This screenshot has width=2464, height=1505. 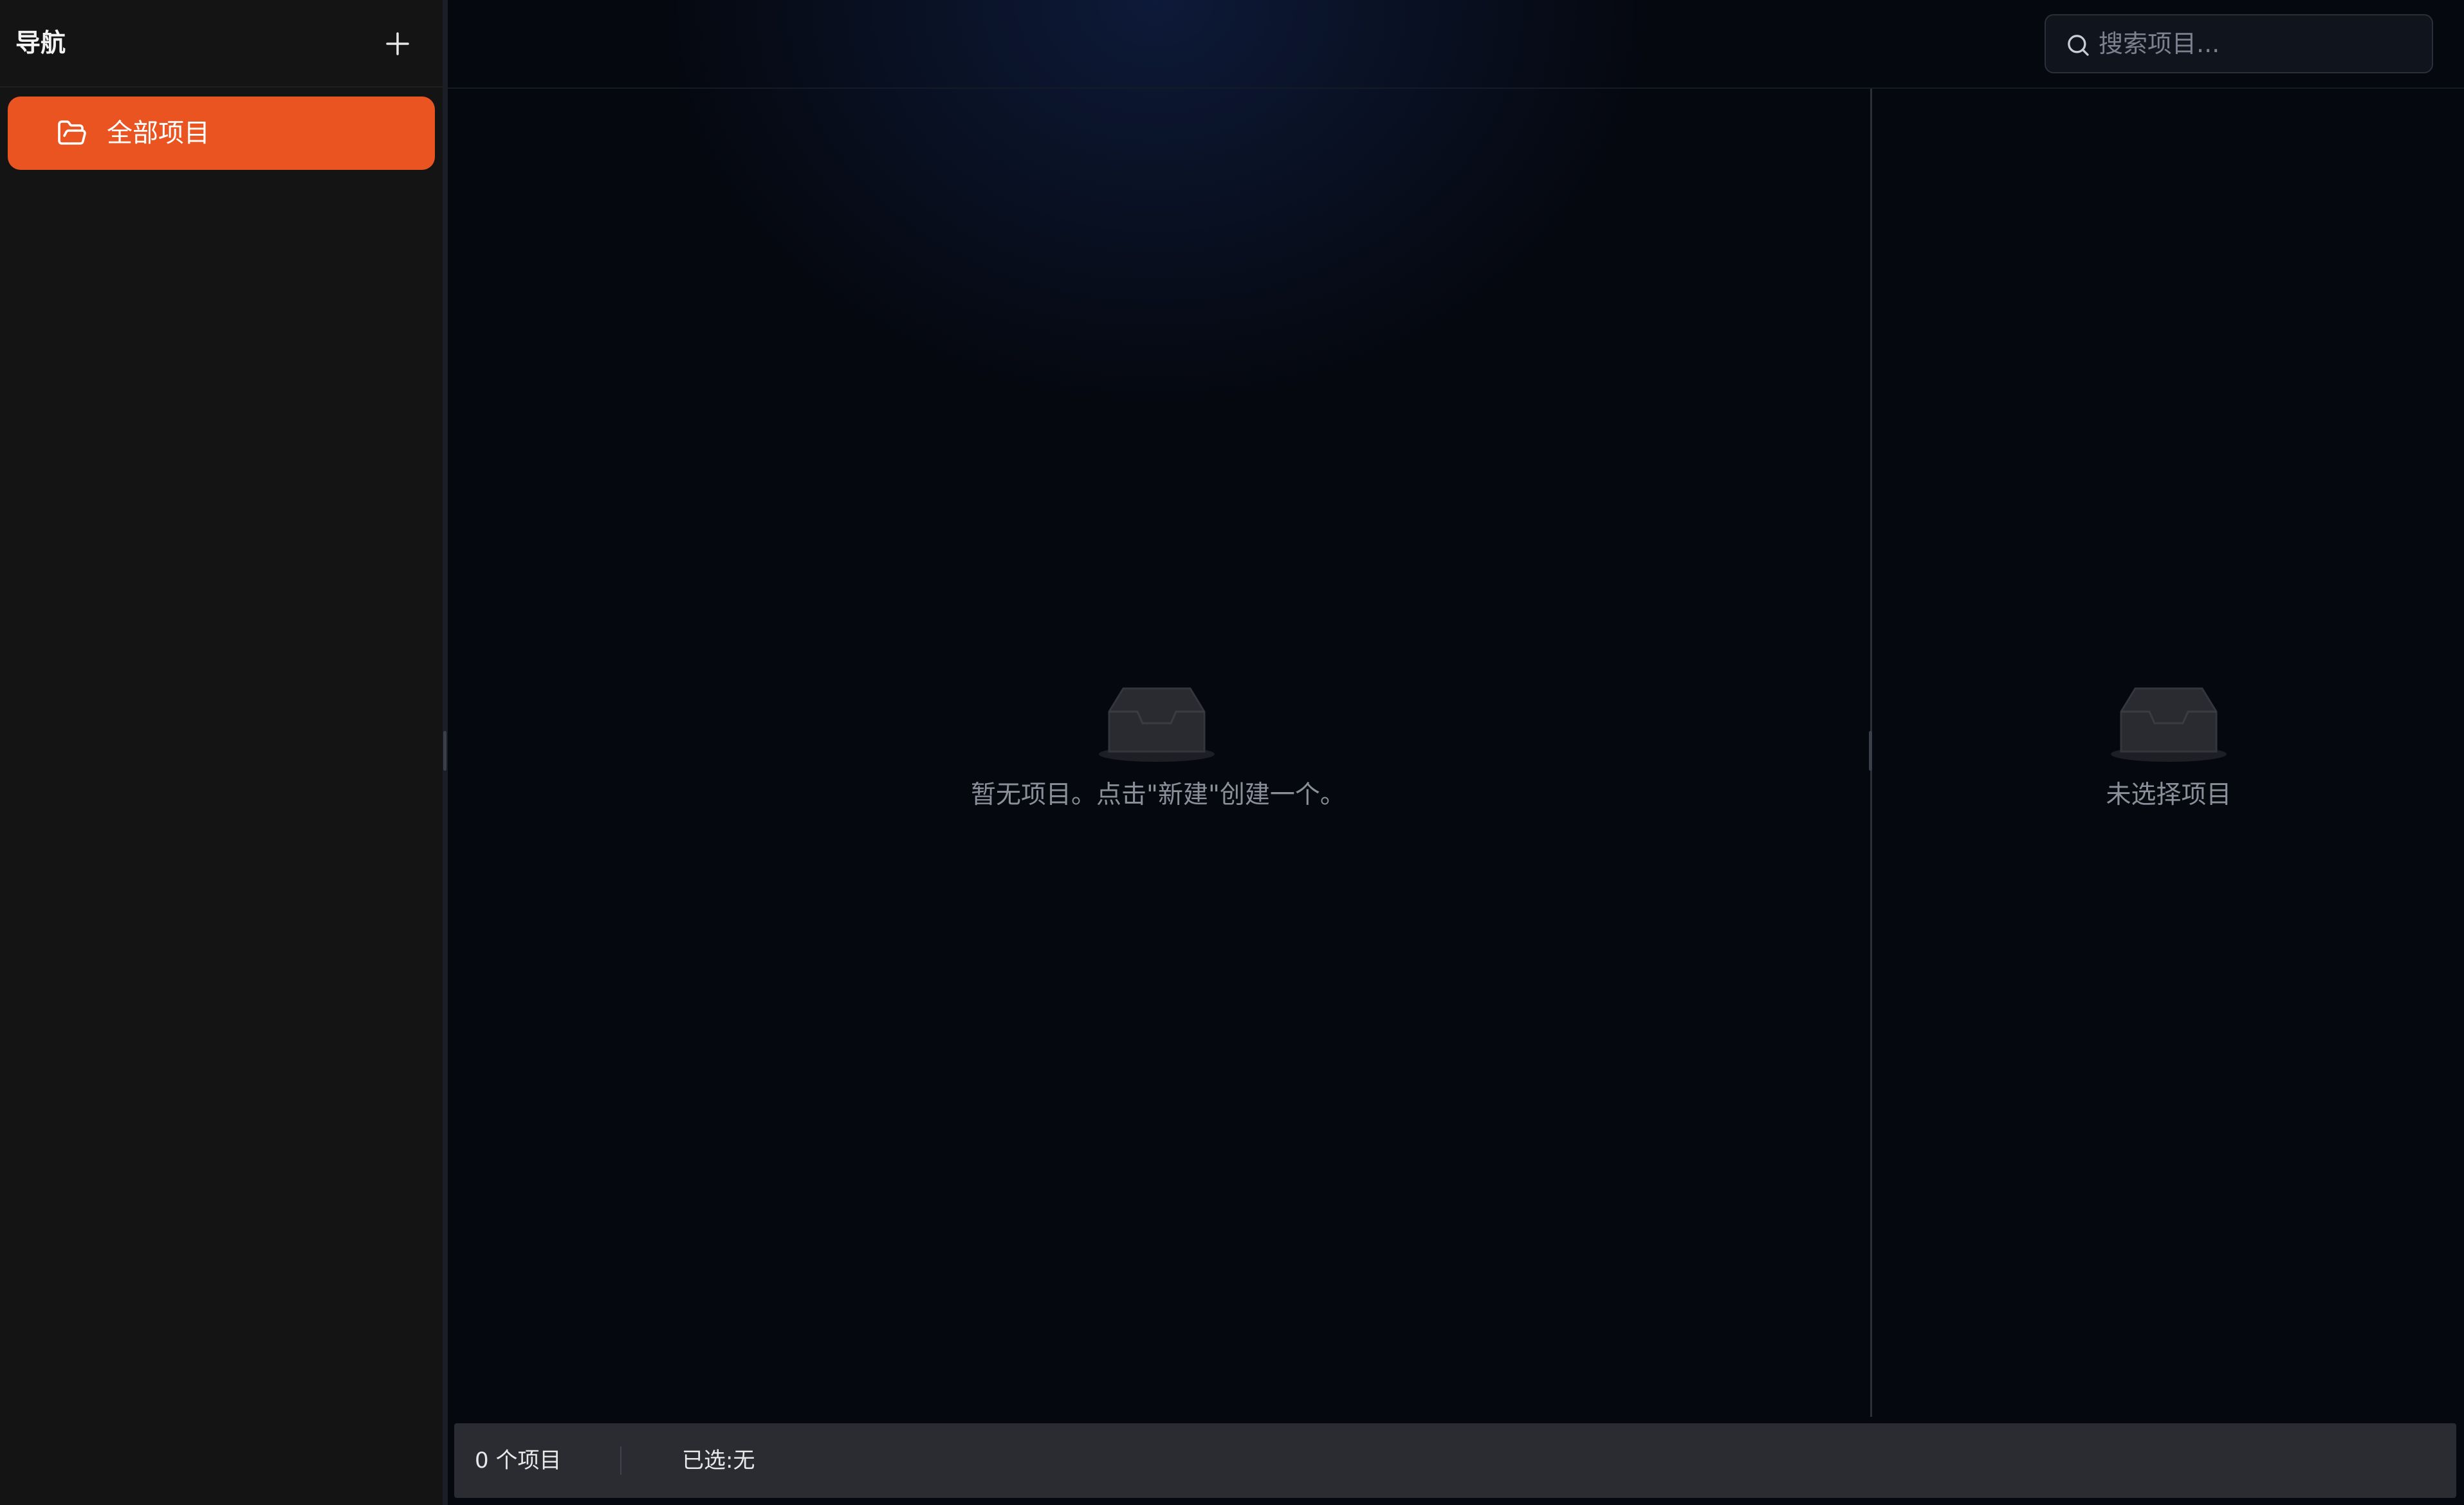 I want to click on sidebar-item-all-projects: 全部项目, so click(x=221, y=133).